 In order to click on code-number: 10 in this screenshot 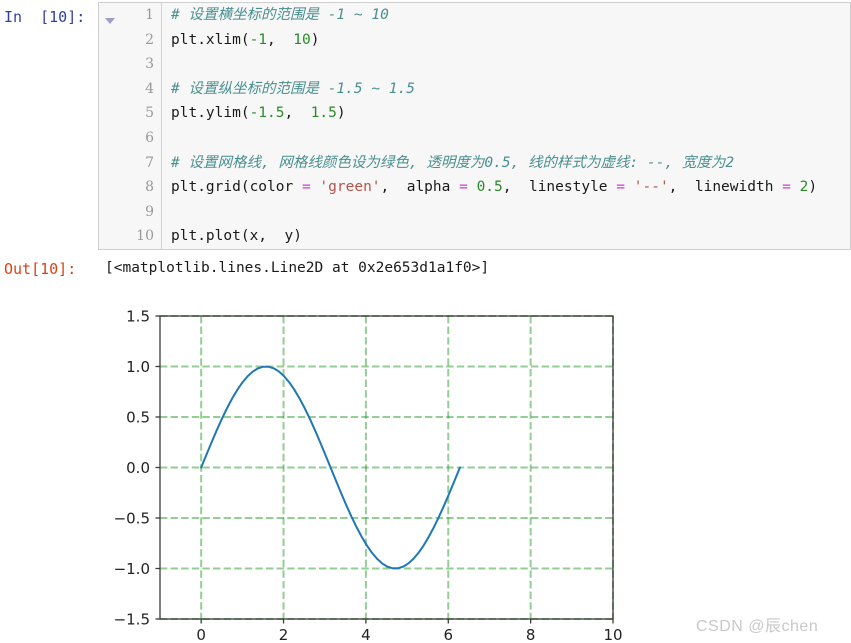, I will do `click(302, 39)`.